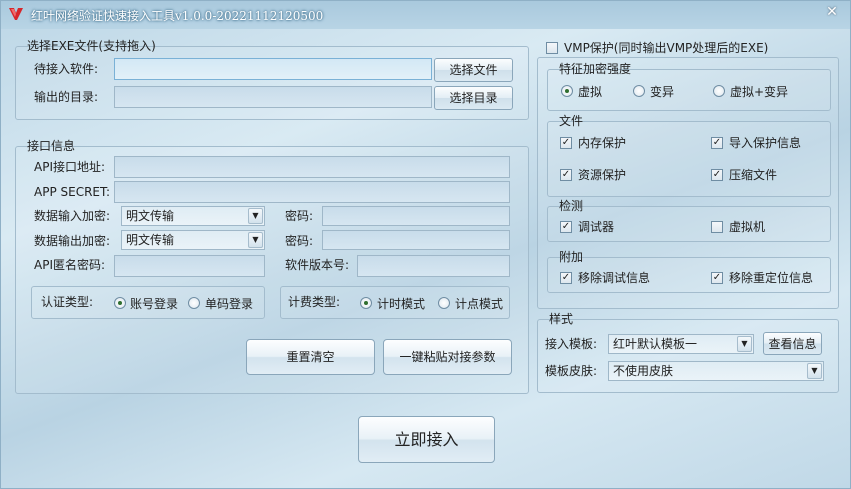 The image size is (851, 489). What do you see at coordinates (273, 69) in the screenshot?
I see `software-path-input` at bounding box center [273, 69].